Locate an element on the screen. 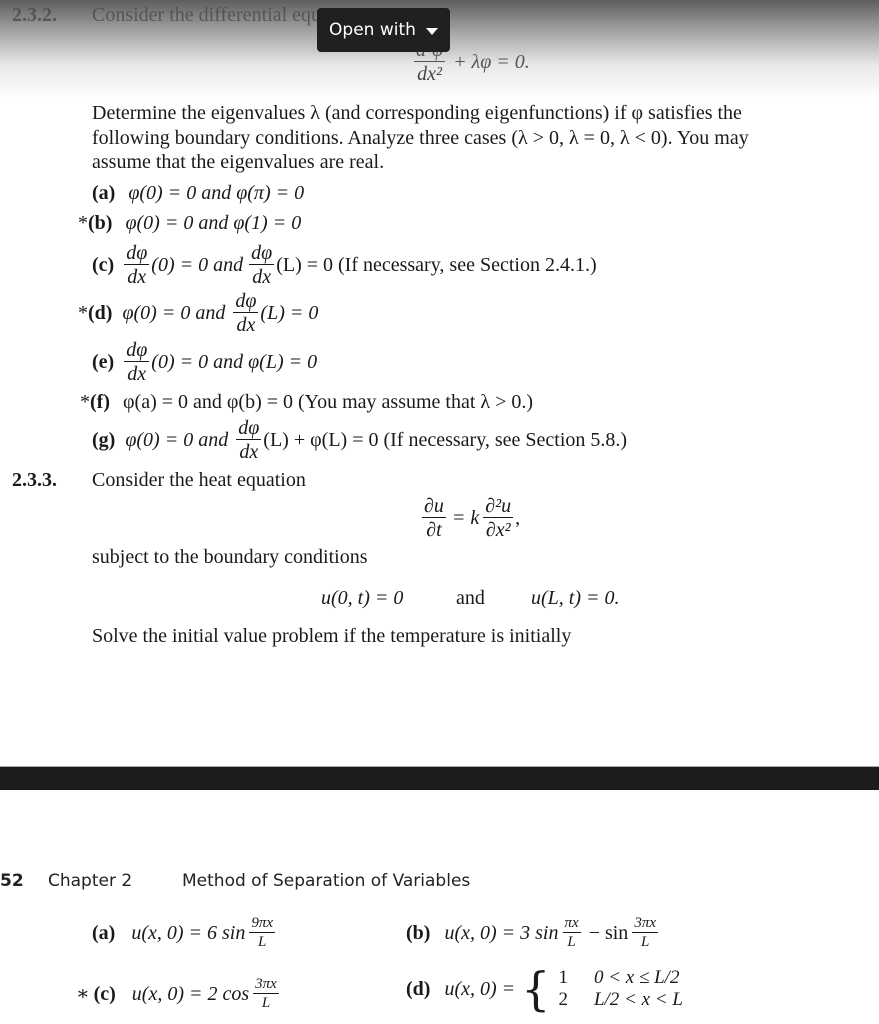 Image resolution: width=879 pixels, height=1024 pixels. fraction-denominator: ∂x² is located at coordinates (498, 530).